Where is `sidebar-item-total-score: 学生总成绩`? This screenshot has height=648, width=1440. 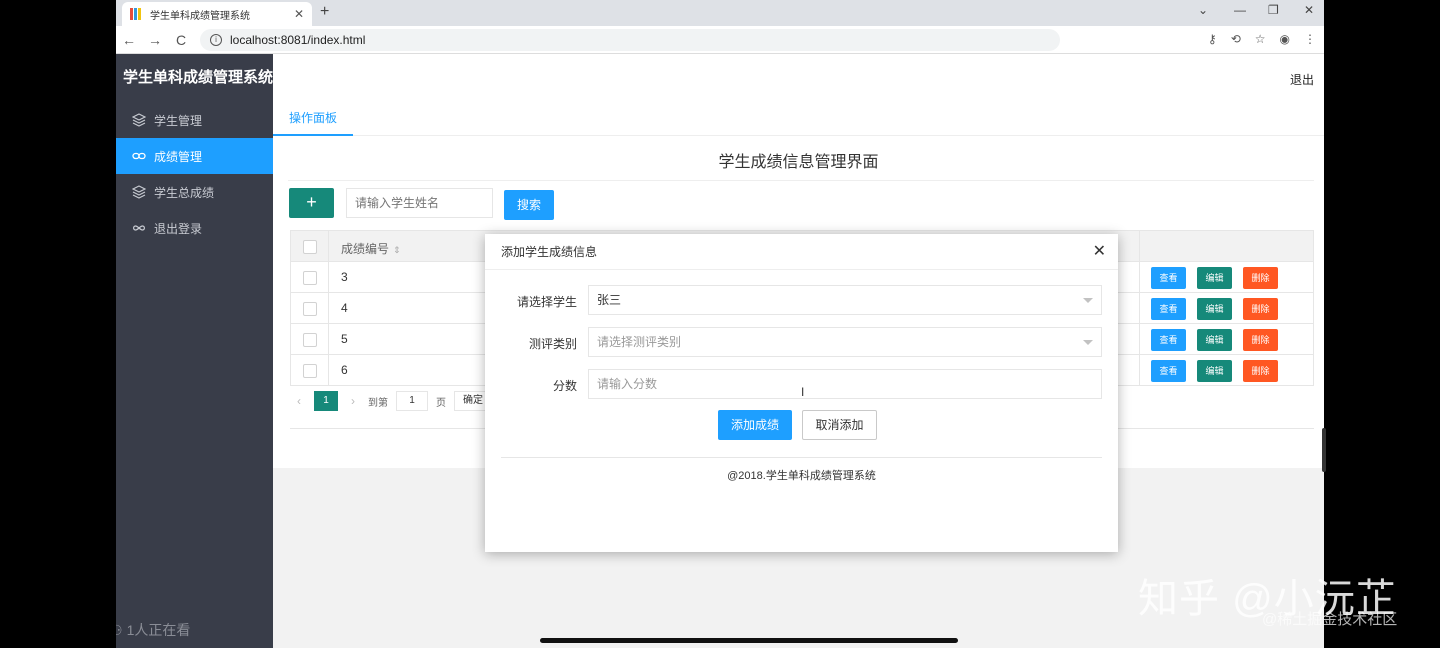
sidebar-item-total-score: 学生总成绩 is located at coordinates (194, 192).